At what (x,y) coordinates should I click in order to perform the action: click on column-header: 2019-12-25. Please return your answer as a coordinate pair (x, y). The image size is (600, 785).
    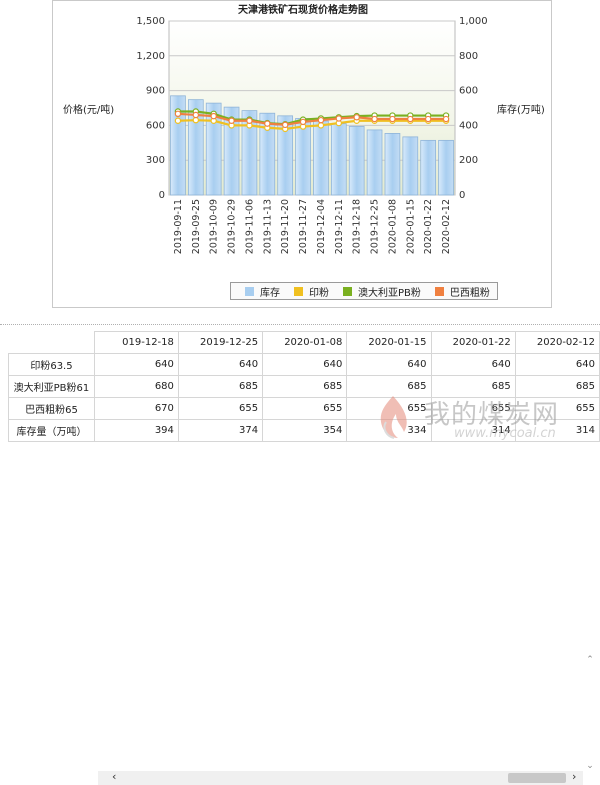
    Looking at the image, I should click on (220, 342).